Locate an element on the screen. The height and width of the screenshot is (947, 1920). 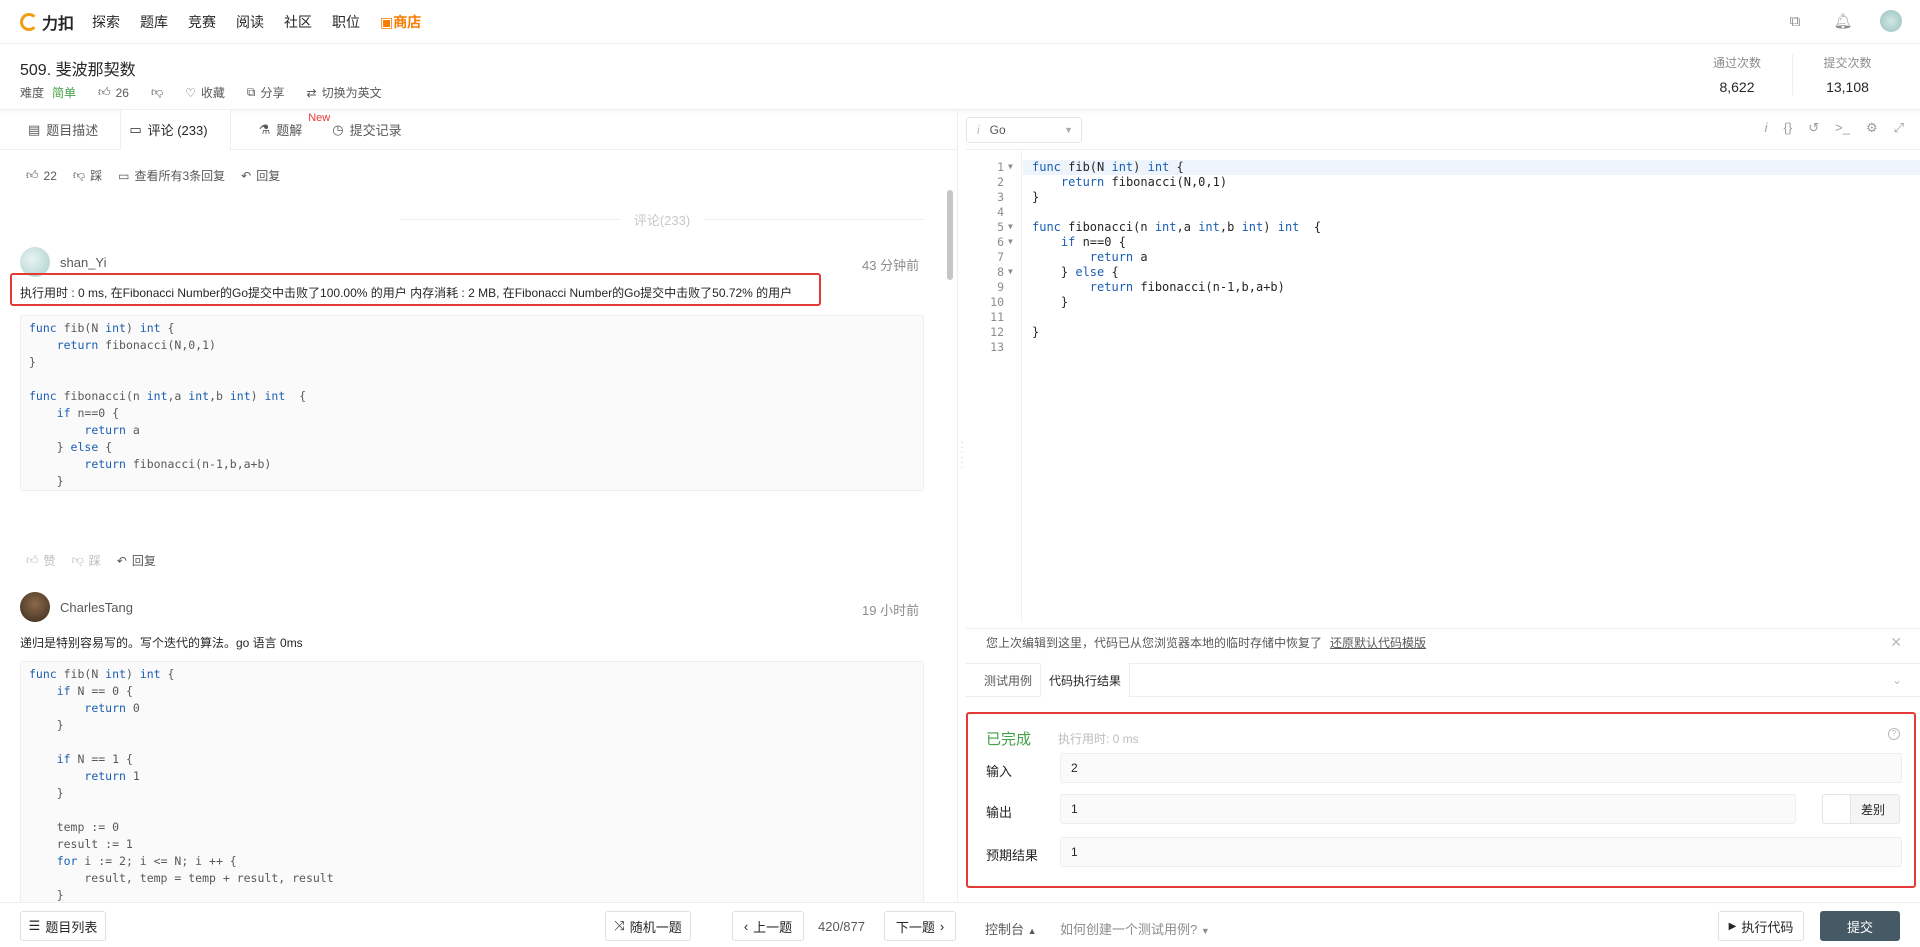
nav-problems: 题库 is located at coordinates (154, 22).